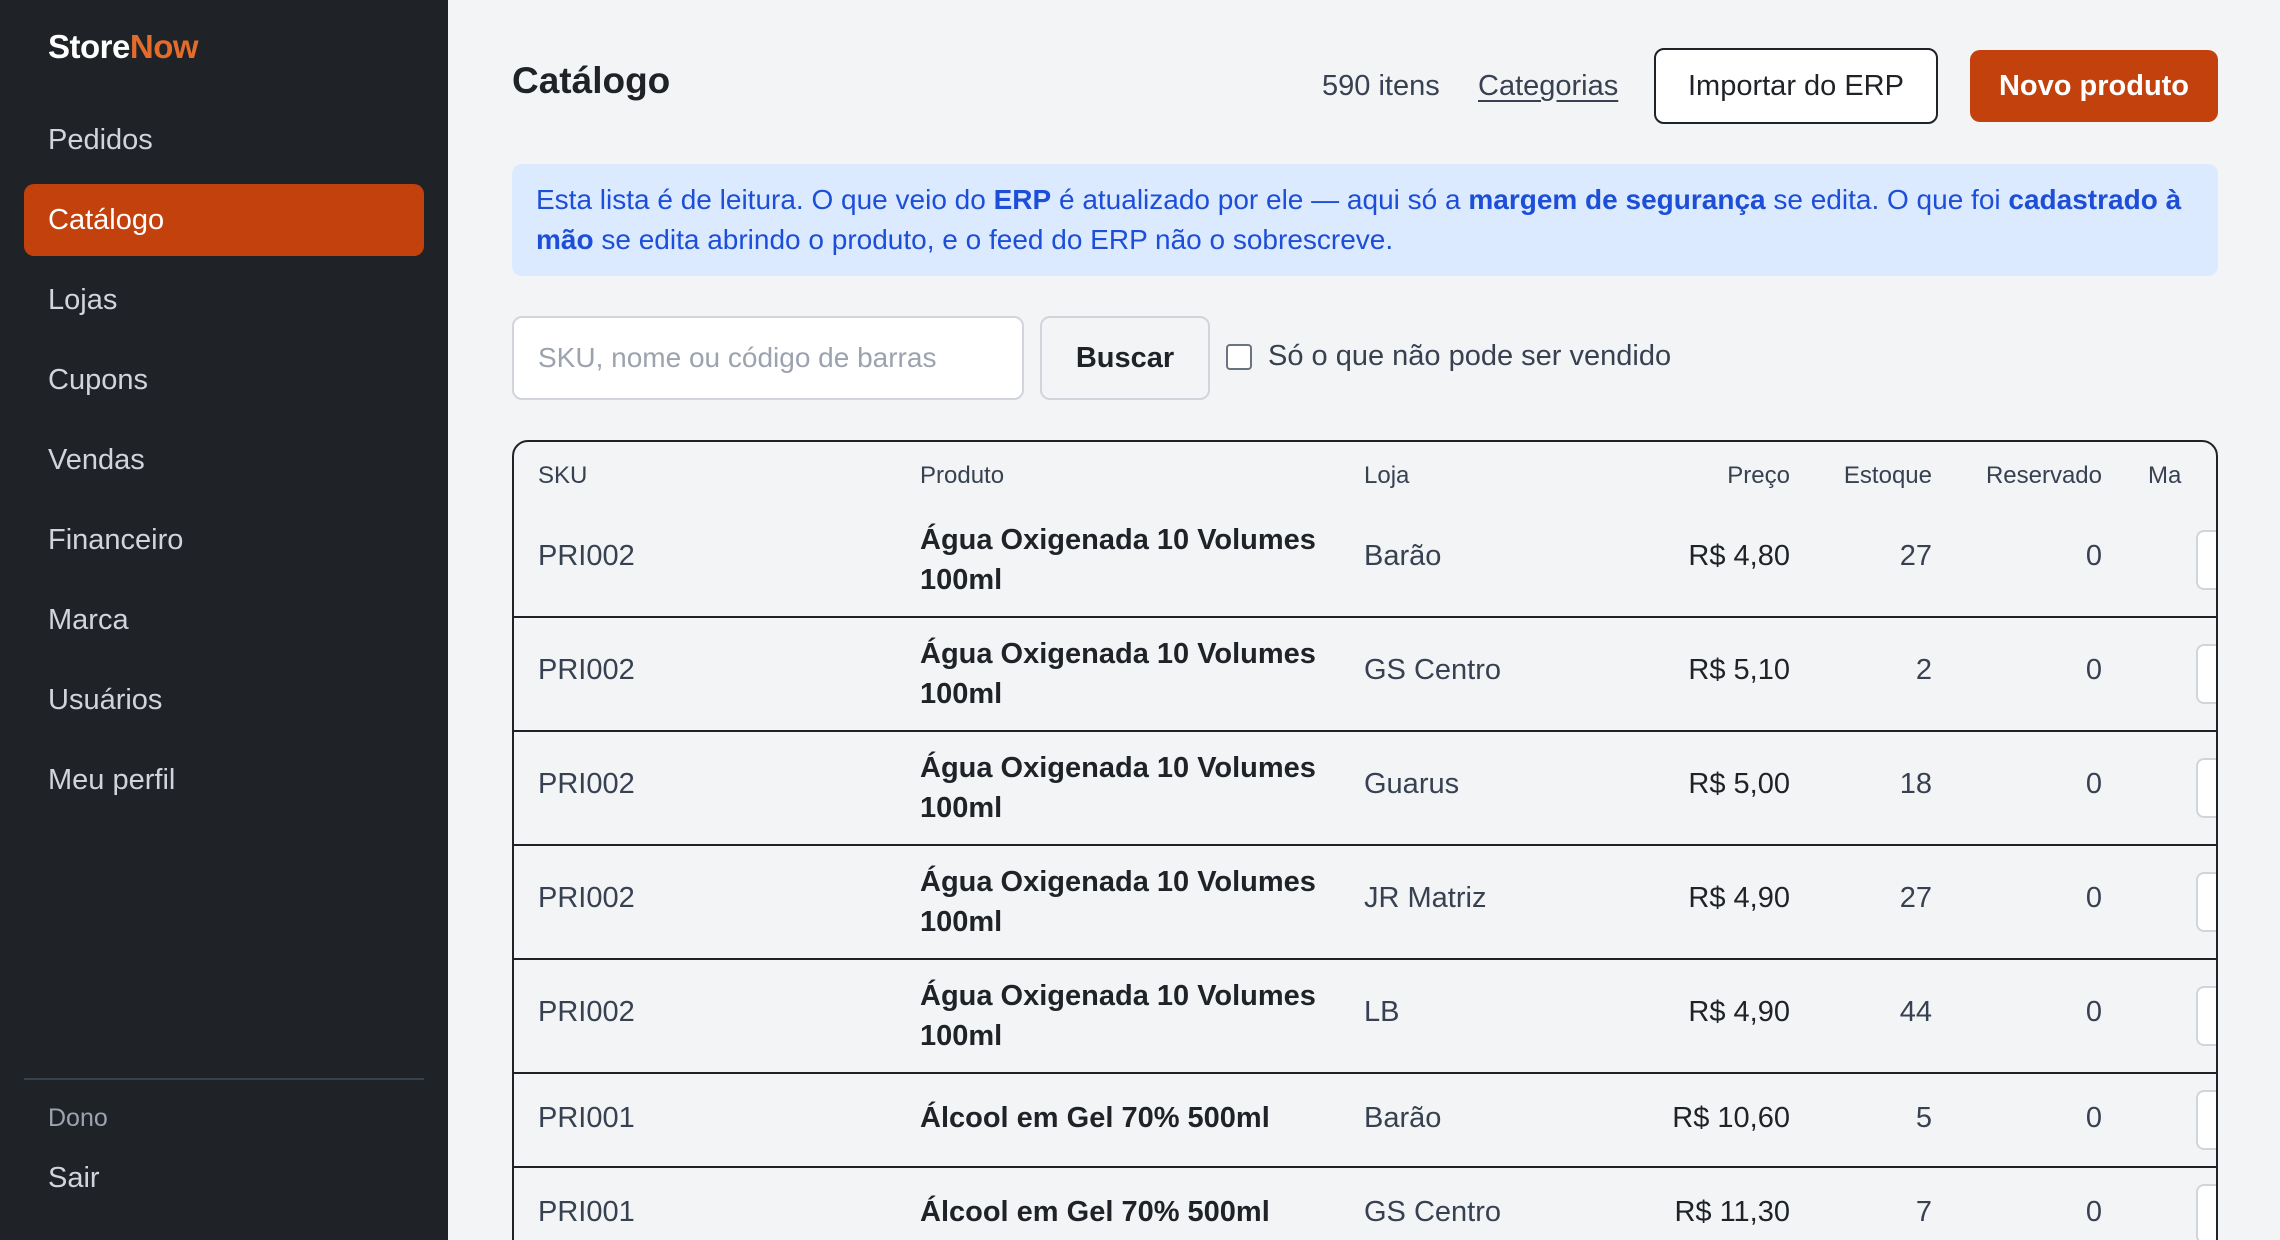  I want to click on search-input, so click(768, 358).